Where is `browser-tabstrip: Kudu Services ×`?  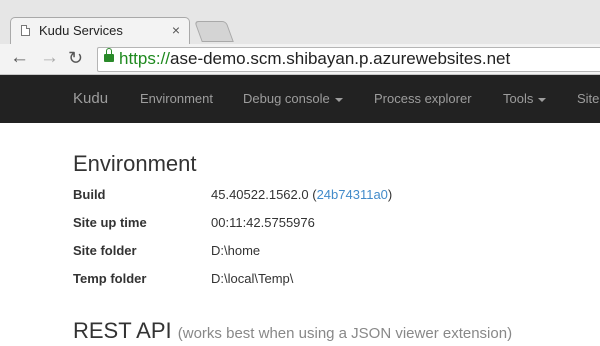
browser-tabstrip: Kudu Services × is located at coordinates (300, 22).